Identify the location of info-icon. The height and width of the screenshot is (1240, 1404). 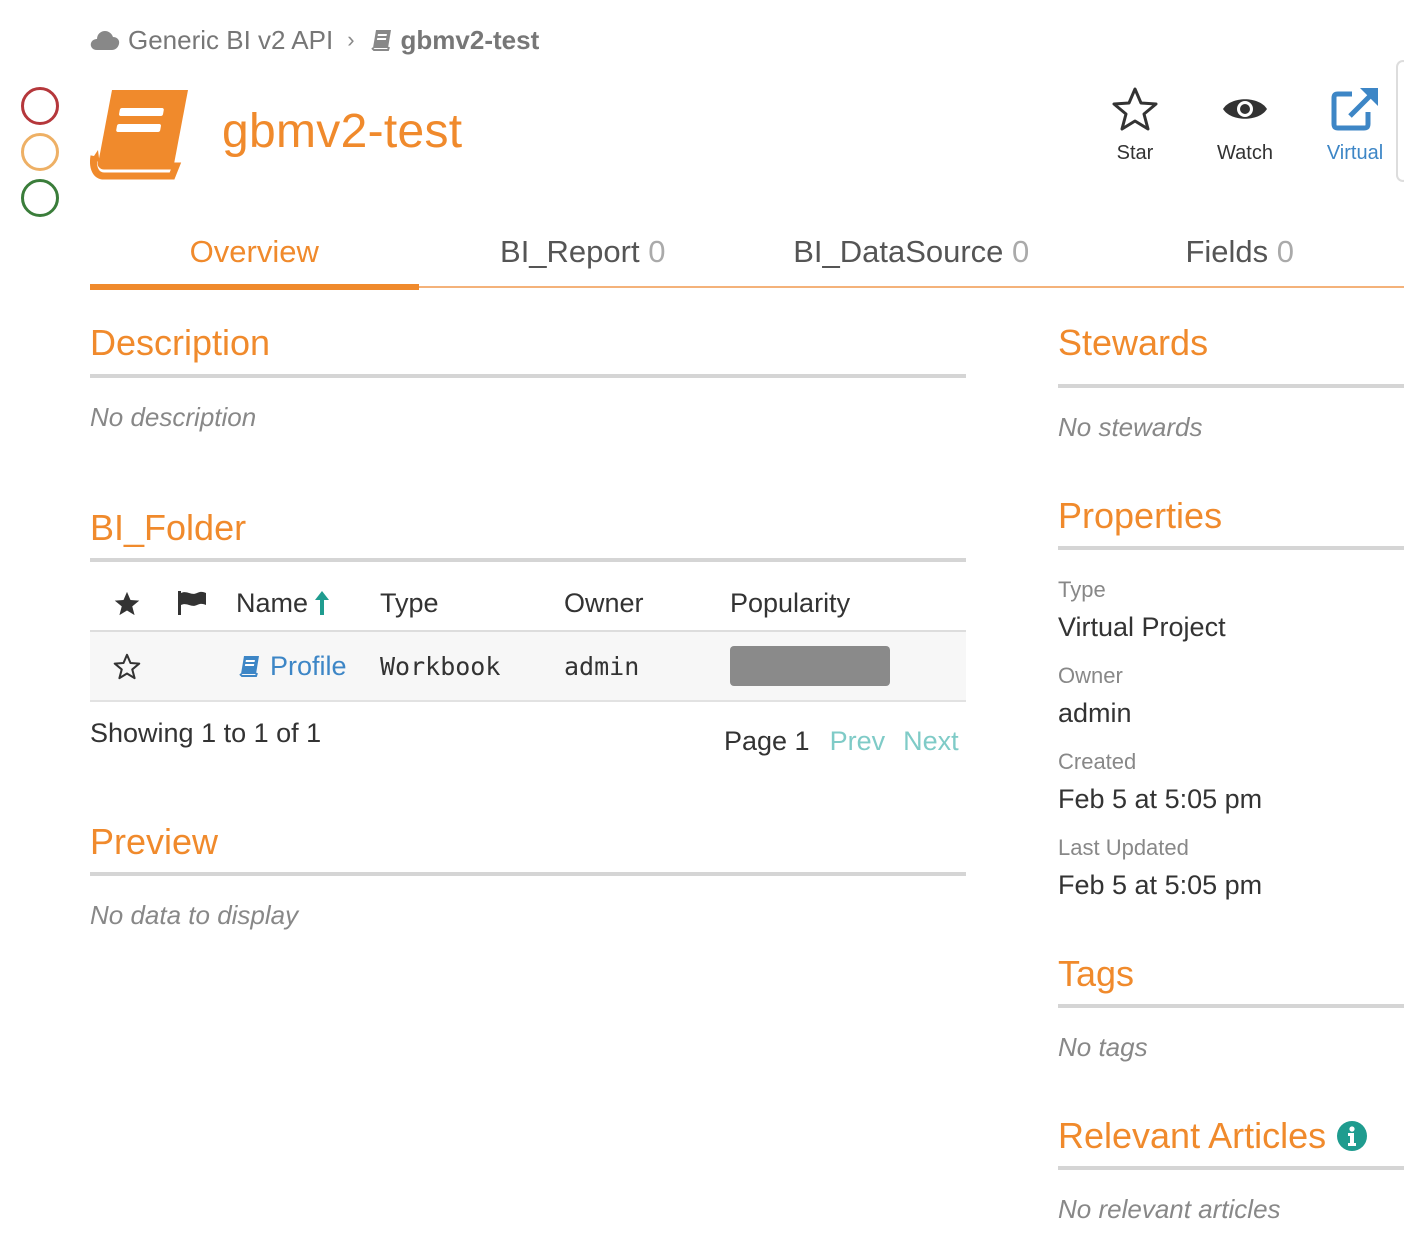
(1352, 1136).